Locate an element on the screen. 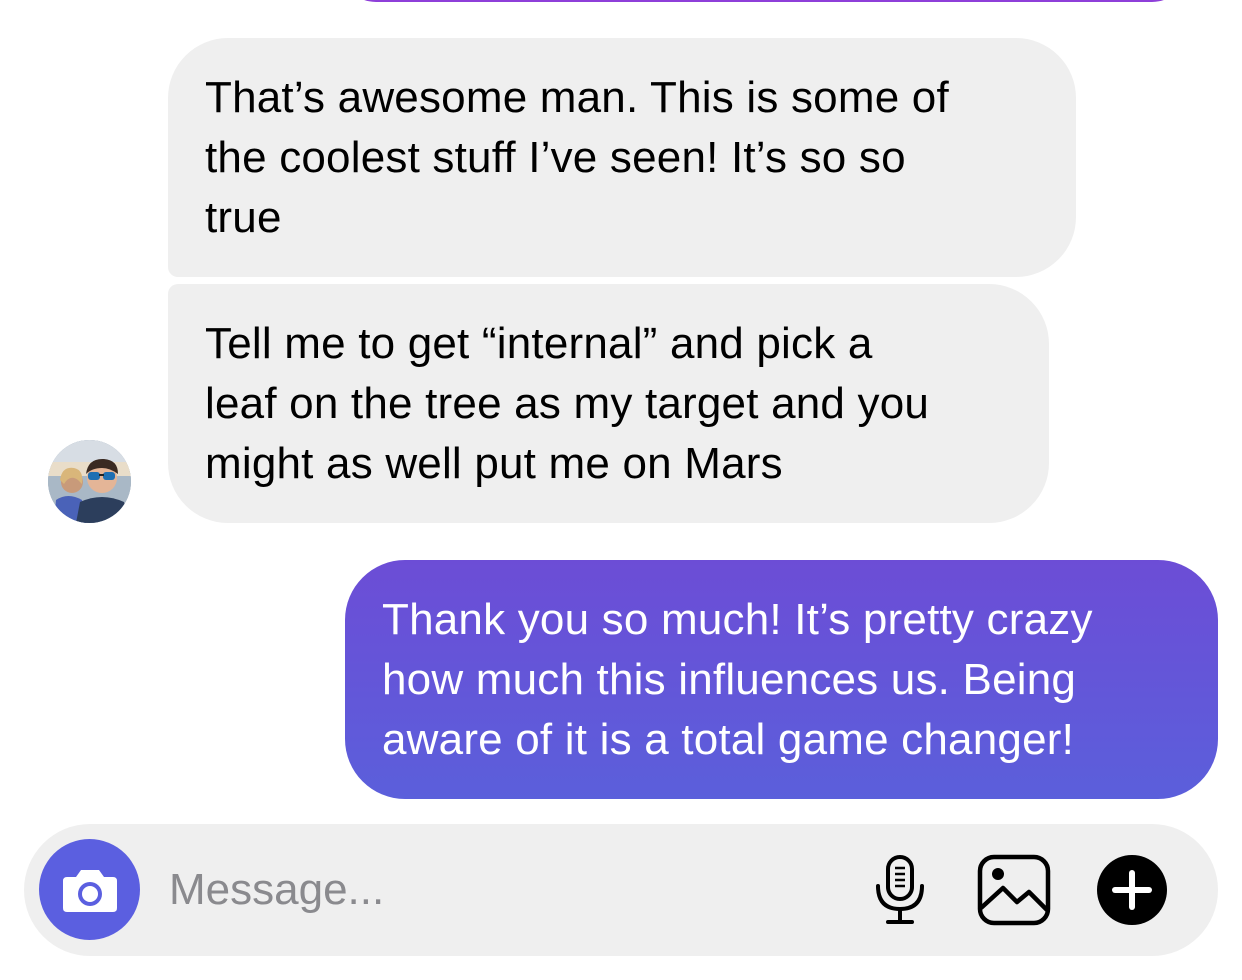 This screenshot has width=1242, height=980. camera-icon is located at coordinates (89, 890).